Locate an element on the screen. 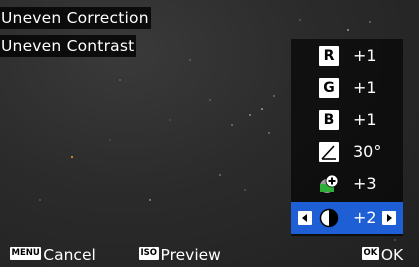 This screenshot has height=267, width=419. menu-key-badge: MENU is located at coordinates (26, 253).